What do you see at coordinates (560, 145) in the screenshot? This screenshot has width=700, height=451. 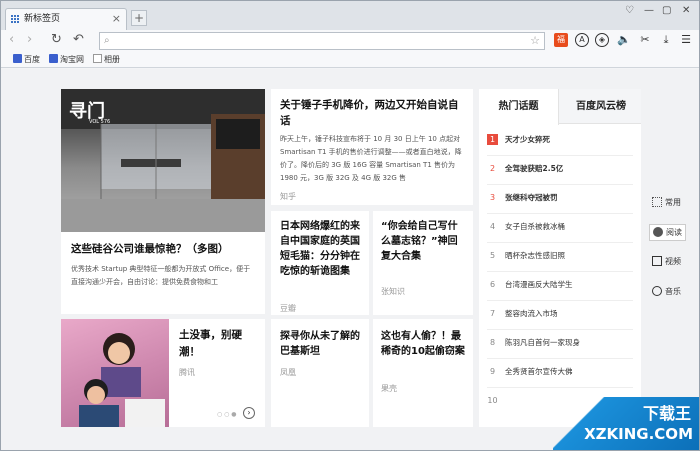 I see `hot-list-item: 1 天才少女猝死` at bounding box center [560, 145].